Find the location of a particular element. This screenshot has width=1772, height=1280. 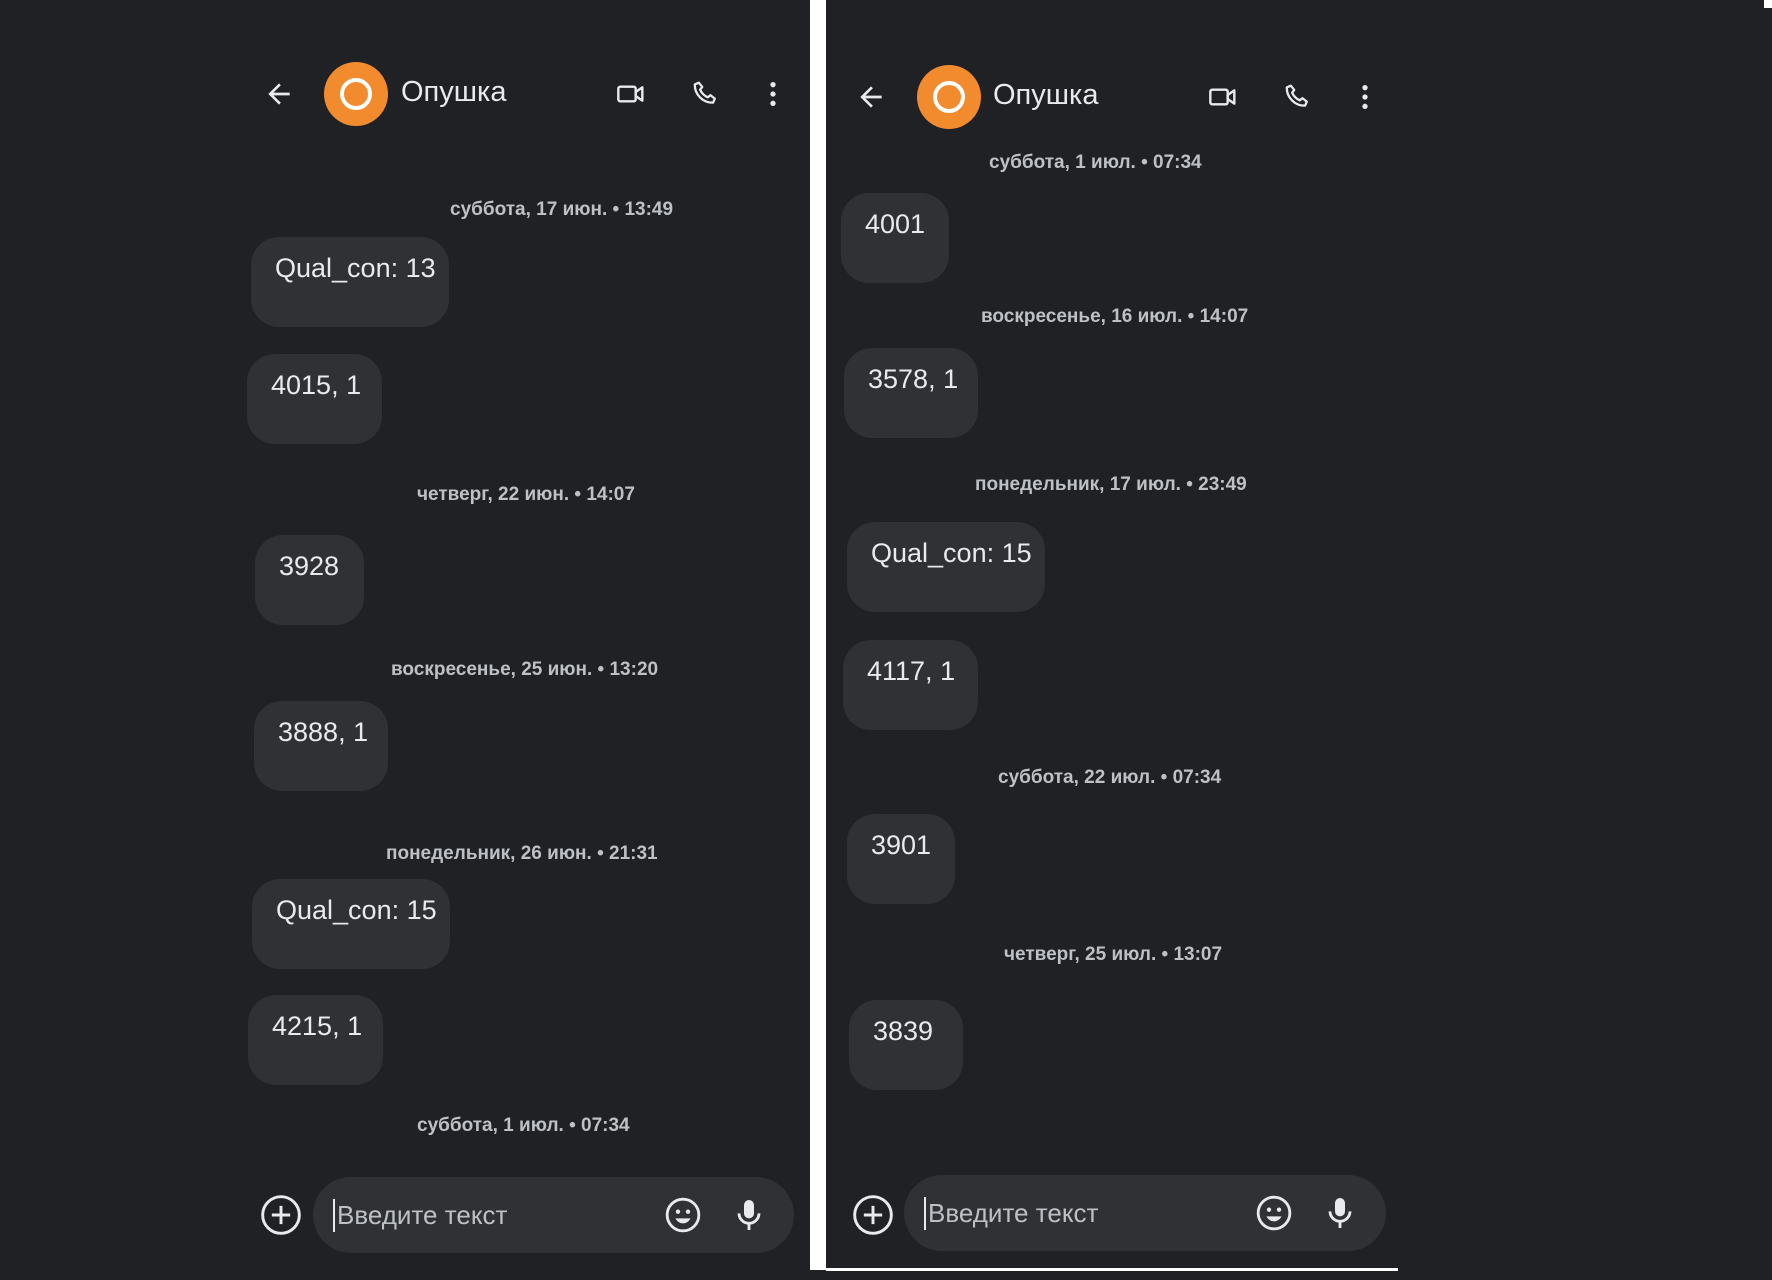

timestamp: понедельник, 26 июн. • 21:31 is located at coordinates (522, 853).